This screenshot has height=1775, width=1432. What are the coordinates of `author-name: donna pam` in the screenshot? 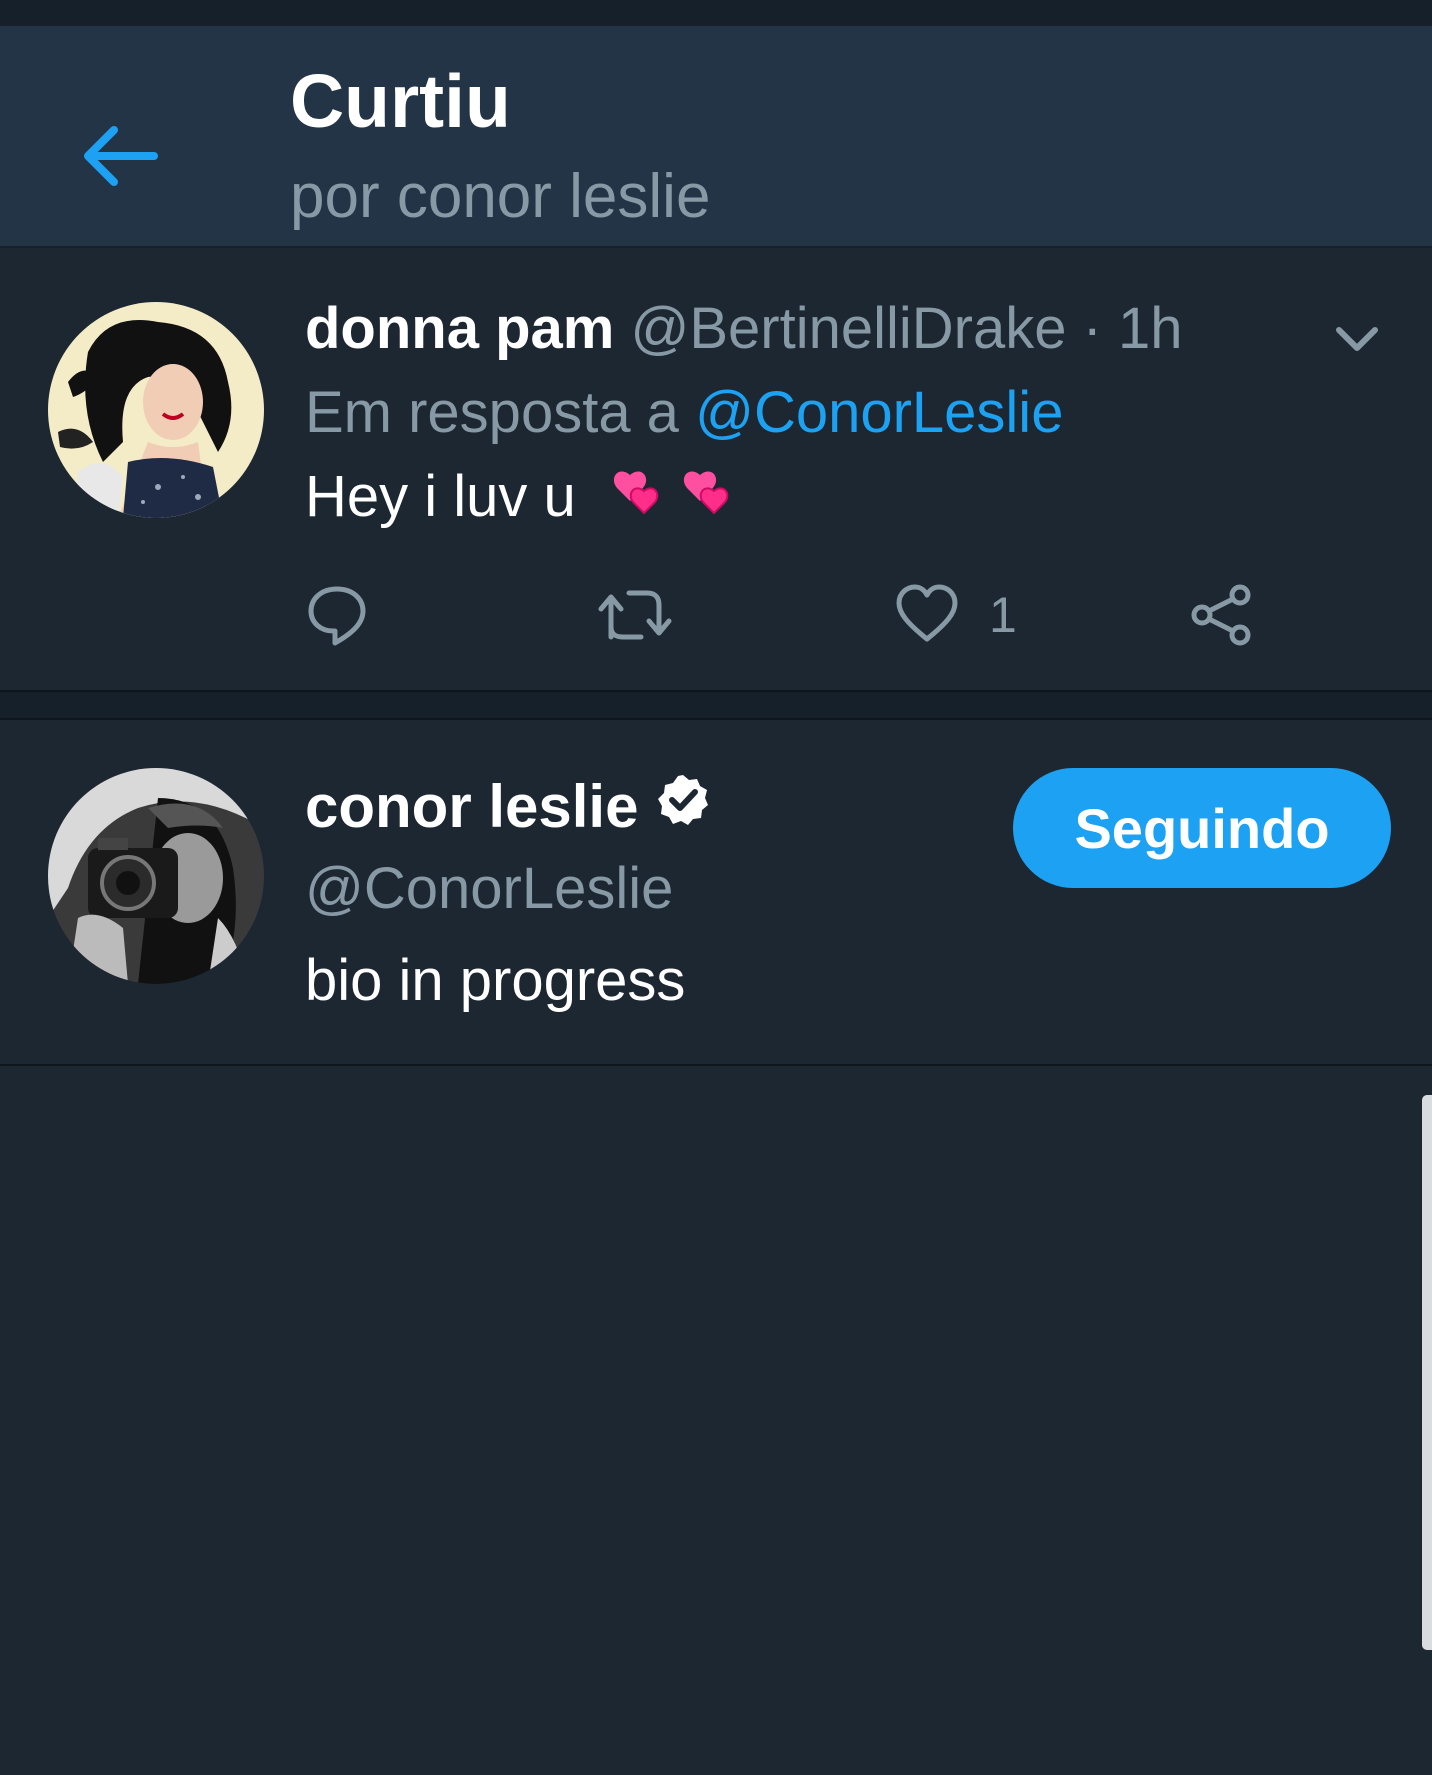 It's located at (459, 328).